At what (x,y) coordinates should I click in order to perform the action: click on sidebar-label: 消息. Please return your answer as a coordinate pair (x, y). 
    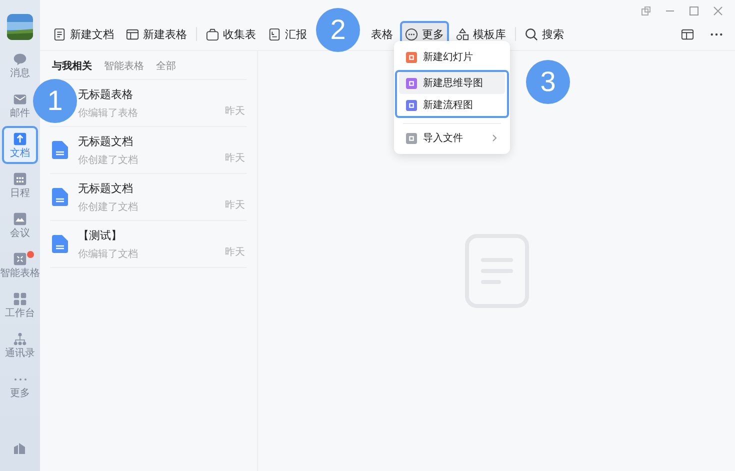
    Looking at the image, I should click on (20, 73).